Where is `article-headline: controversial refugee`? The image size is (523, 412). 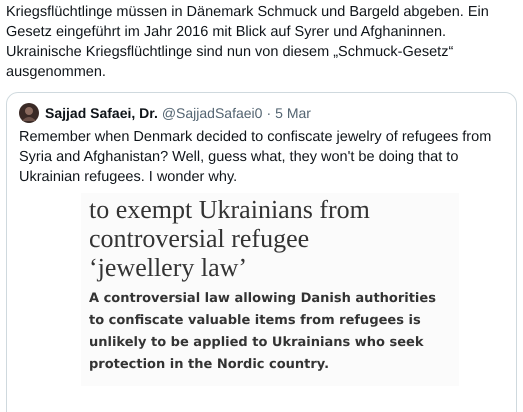
article-headline: controversial refugee is located at coordinates (199, 238).